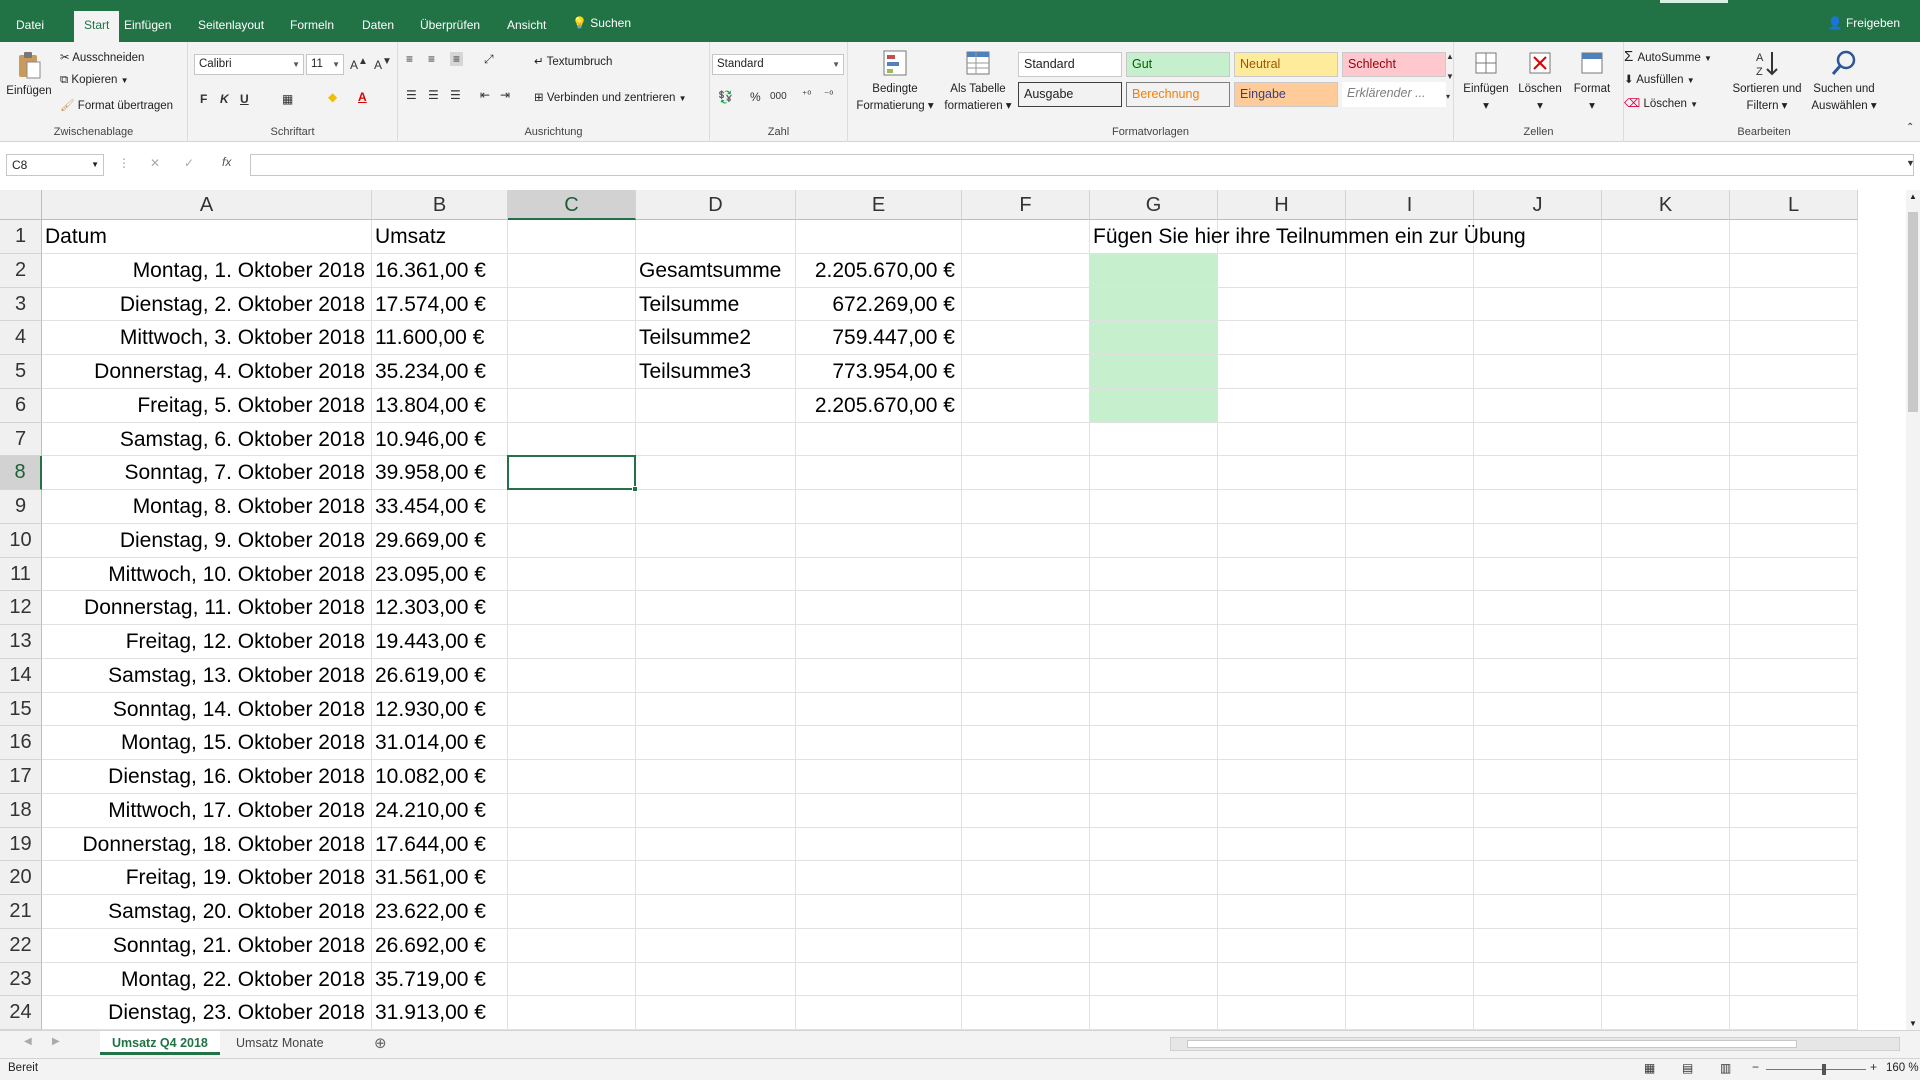 The width and height of the screenshot is (1920, 1080). What do you see at coordinates (21, 507) in the screenshot?
I see `row-header: 9` at bounding box center [21, 507].